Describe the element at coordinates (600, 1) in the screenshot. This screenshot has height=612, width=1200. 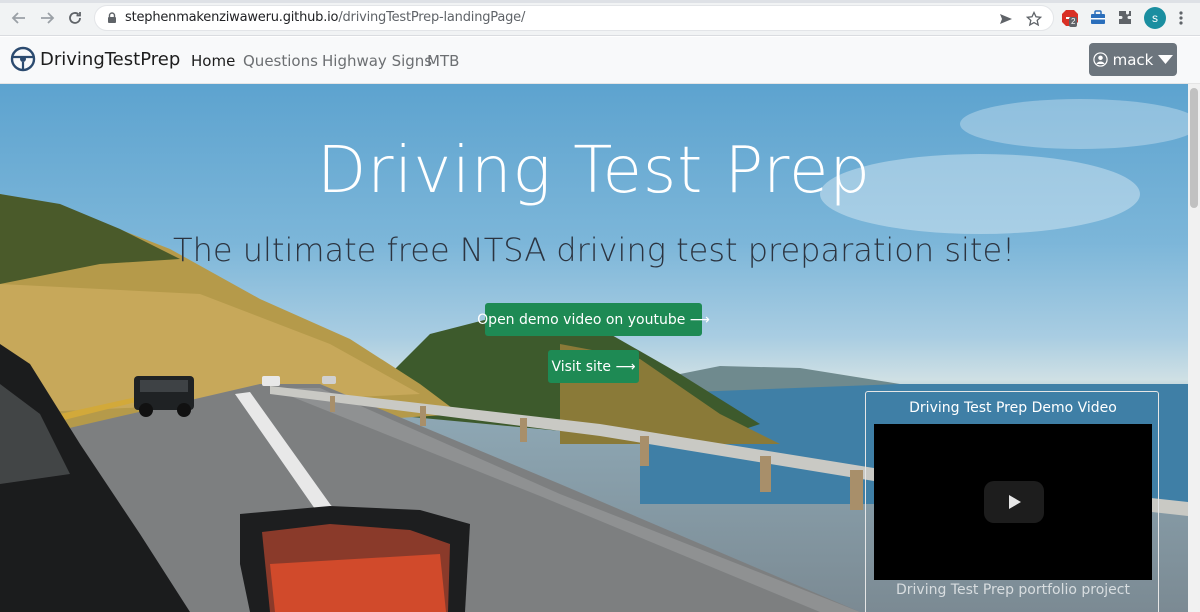
I see `tab-strip` at that location.